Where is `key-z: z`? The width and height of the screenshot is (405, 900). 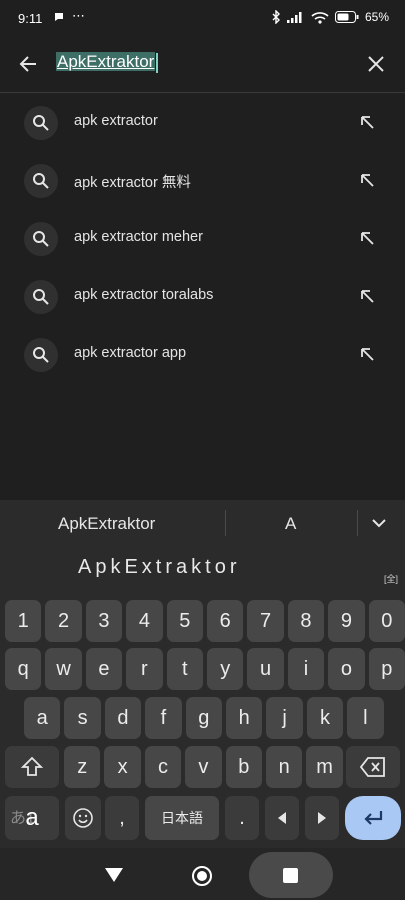 key-z: z is located at coordinates (82, 767).